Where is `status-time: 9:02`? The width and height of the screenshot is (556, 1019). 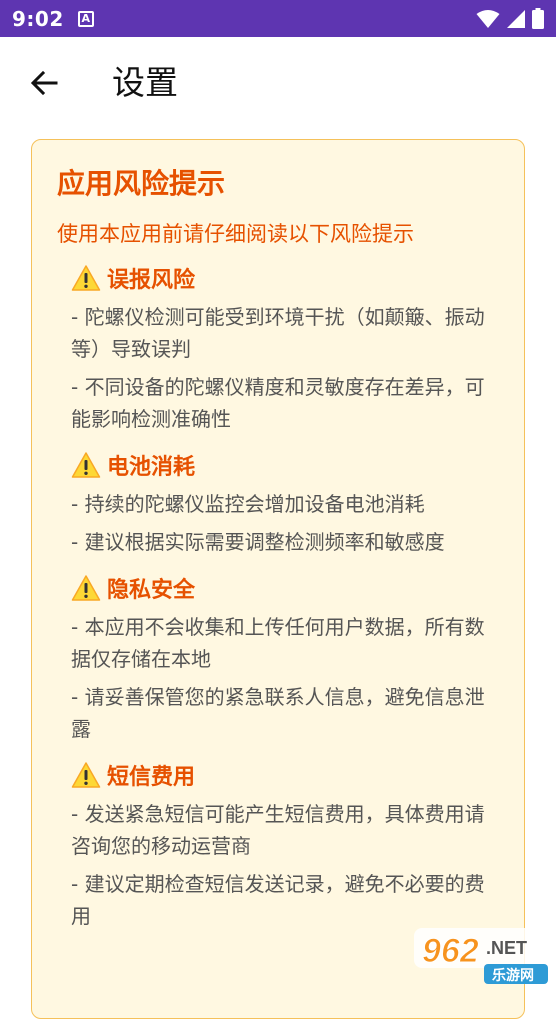 status-time: 9:02 is located at coordinates (38, 18).